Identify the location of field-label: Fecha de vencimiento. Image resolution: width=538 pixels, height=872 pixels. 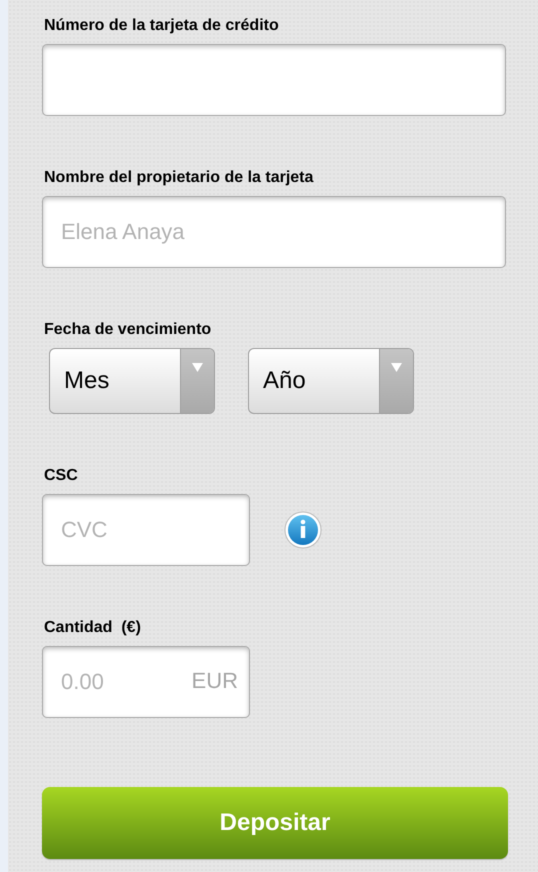
(128, 330).